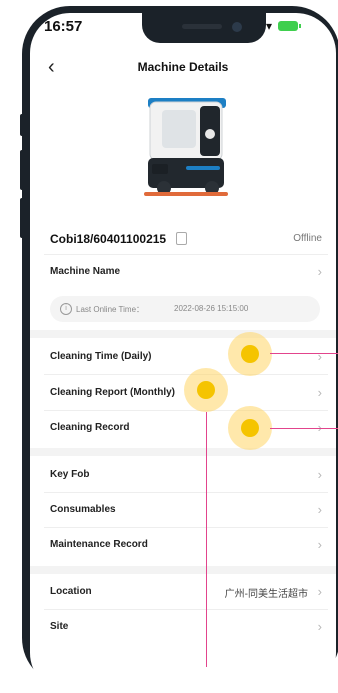  Describe the element at coordinates (70, 474) in the screenshot. I see `key-fob-label: Key Fob` at that location.